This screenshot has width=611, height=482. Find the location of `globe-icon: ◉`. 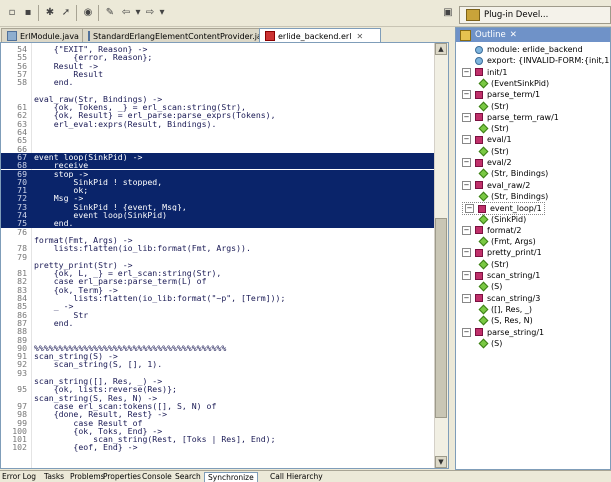

globe-icon: ◉ is located at coordinates (88, 12).